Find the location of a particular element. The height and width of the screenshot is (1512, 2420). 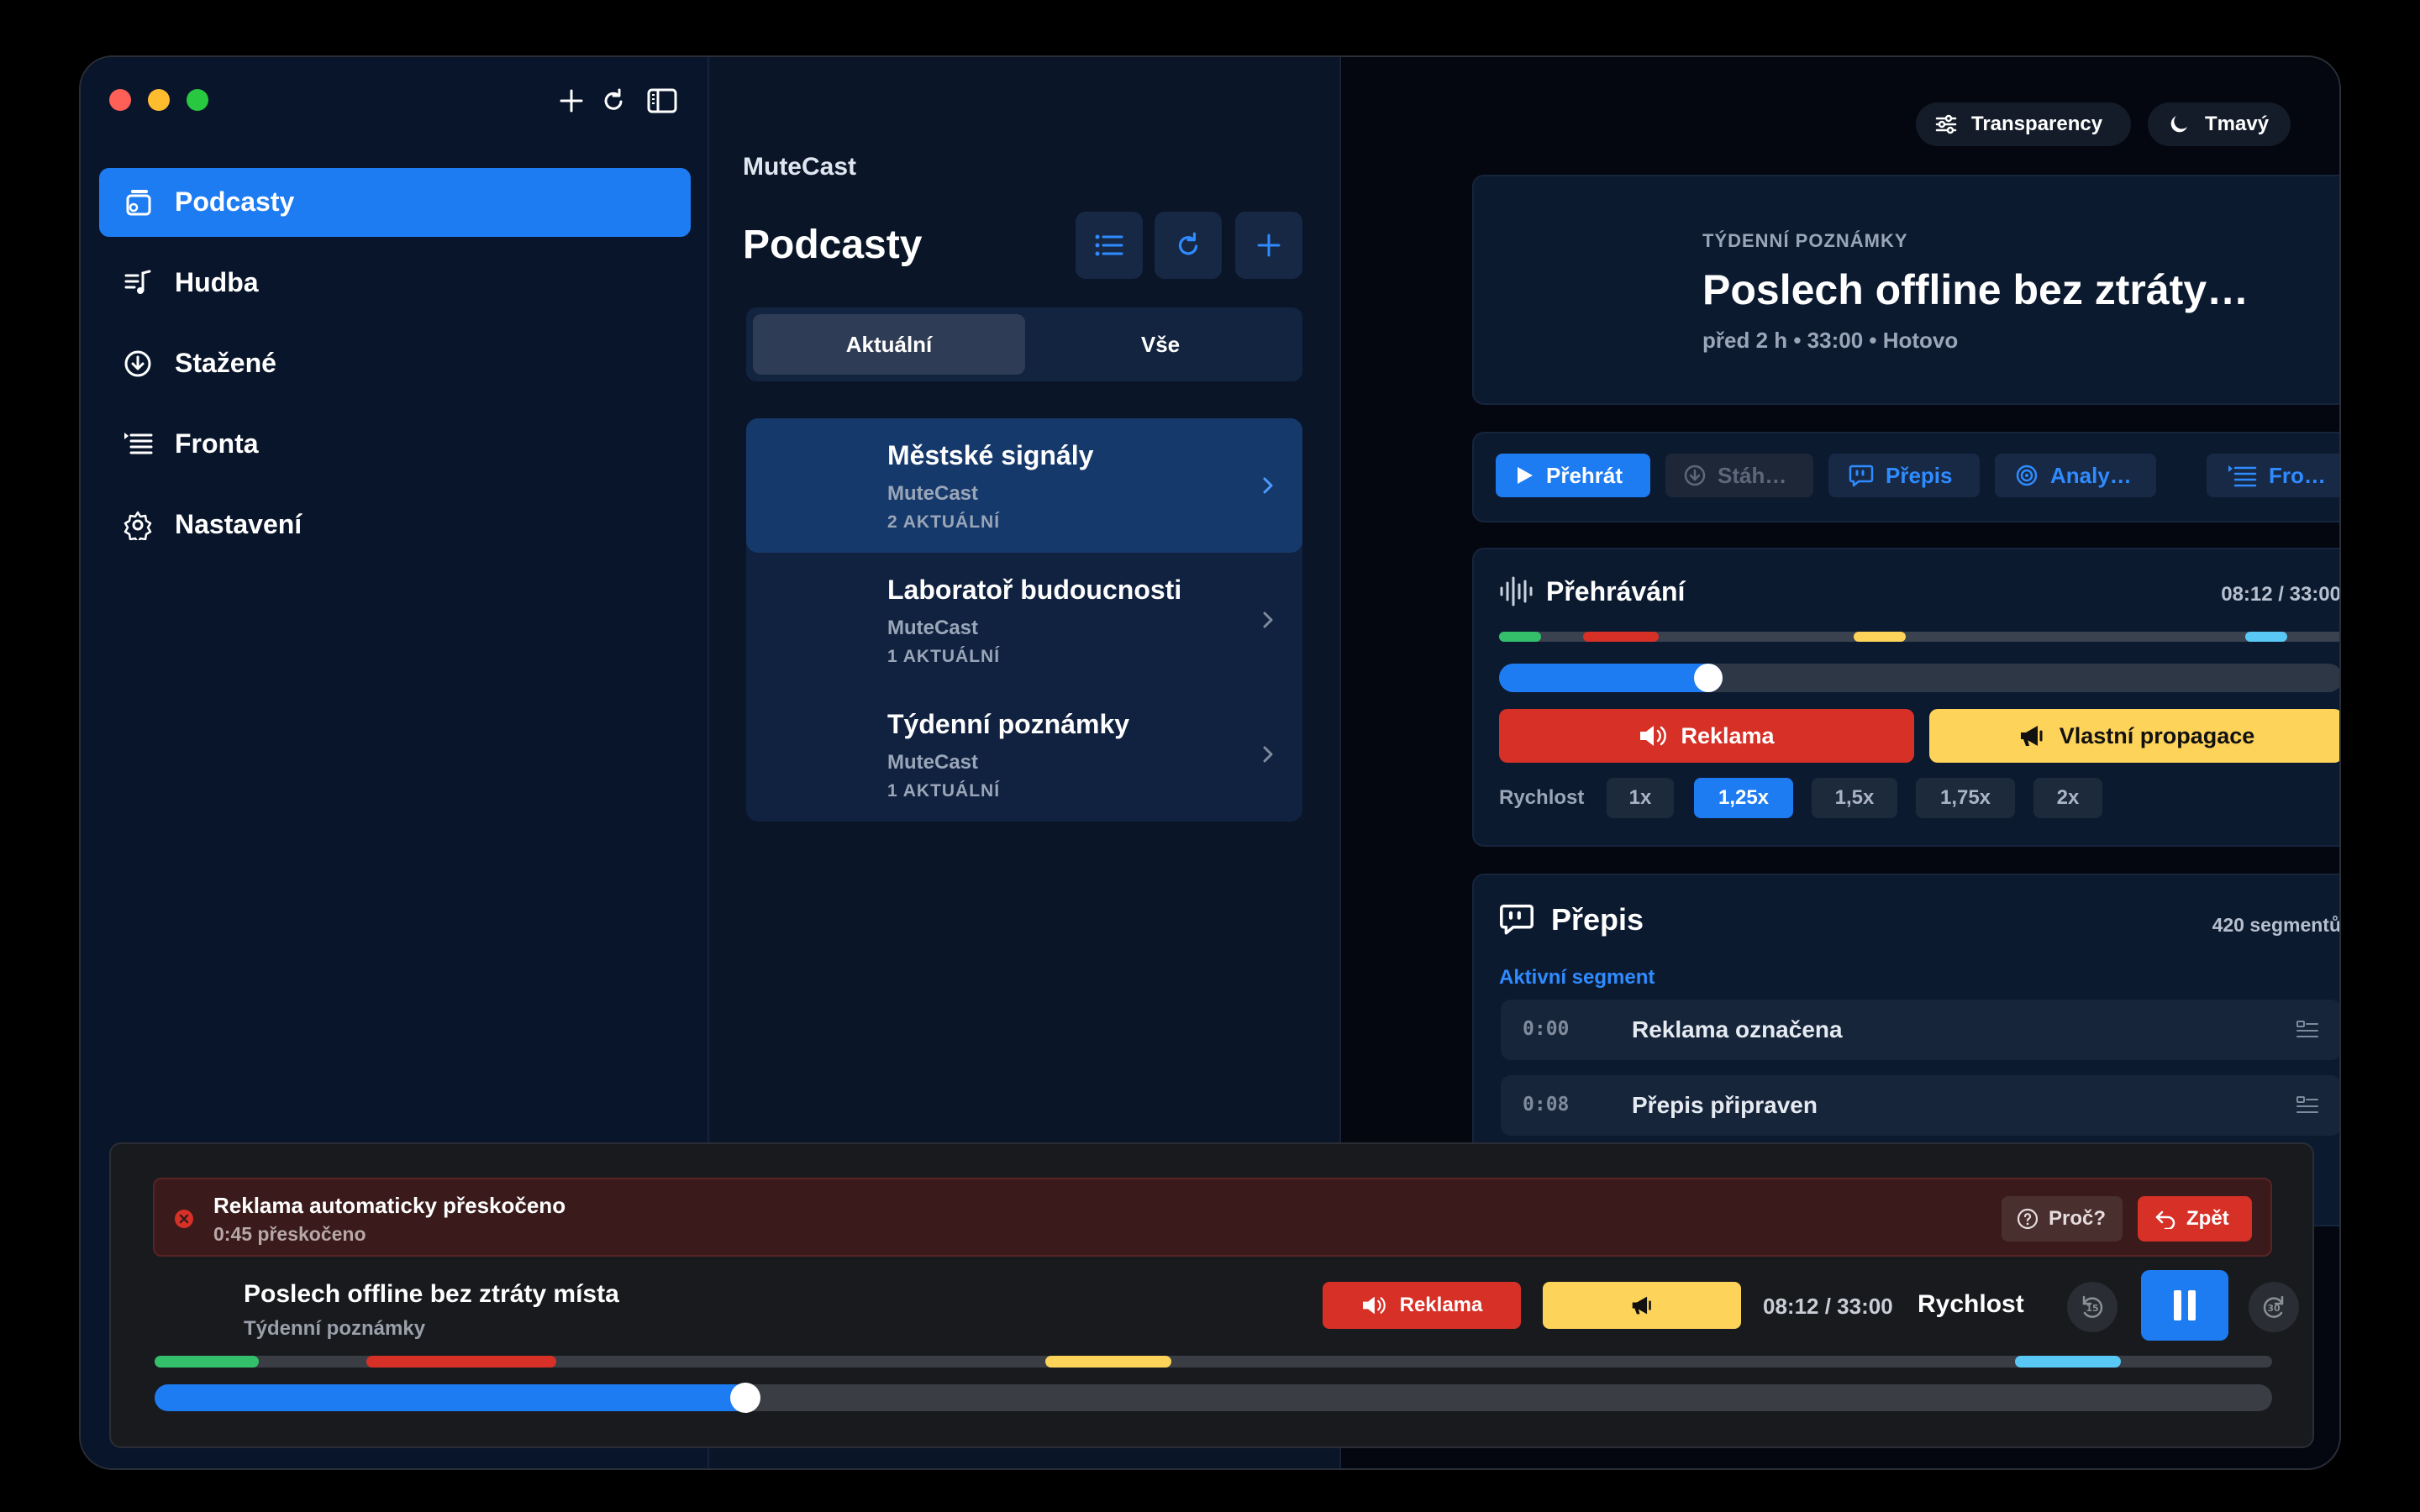

podcast-stack-icon is located at coordinates (138, 203).